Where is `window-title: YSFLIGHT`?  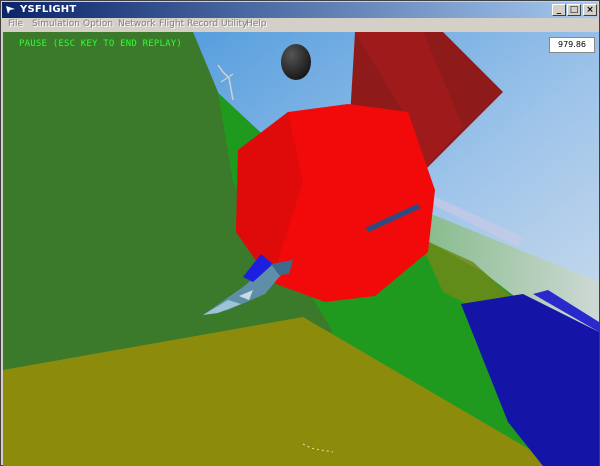
window-title: YSFLIGHT is located at coordinates (48, 9).